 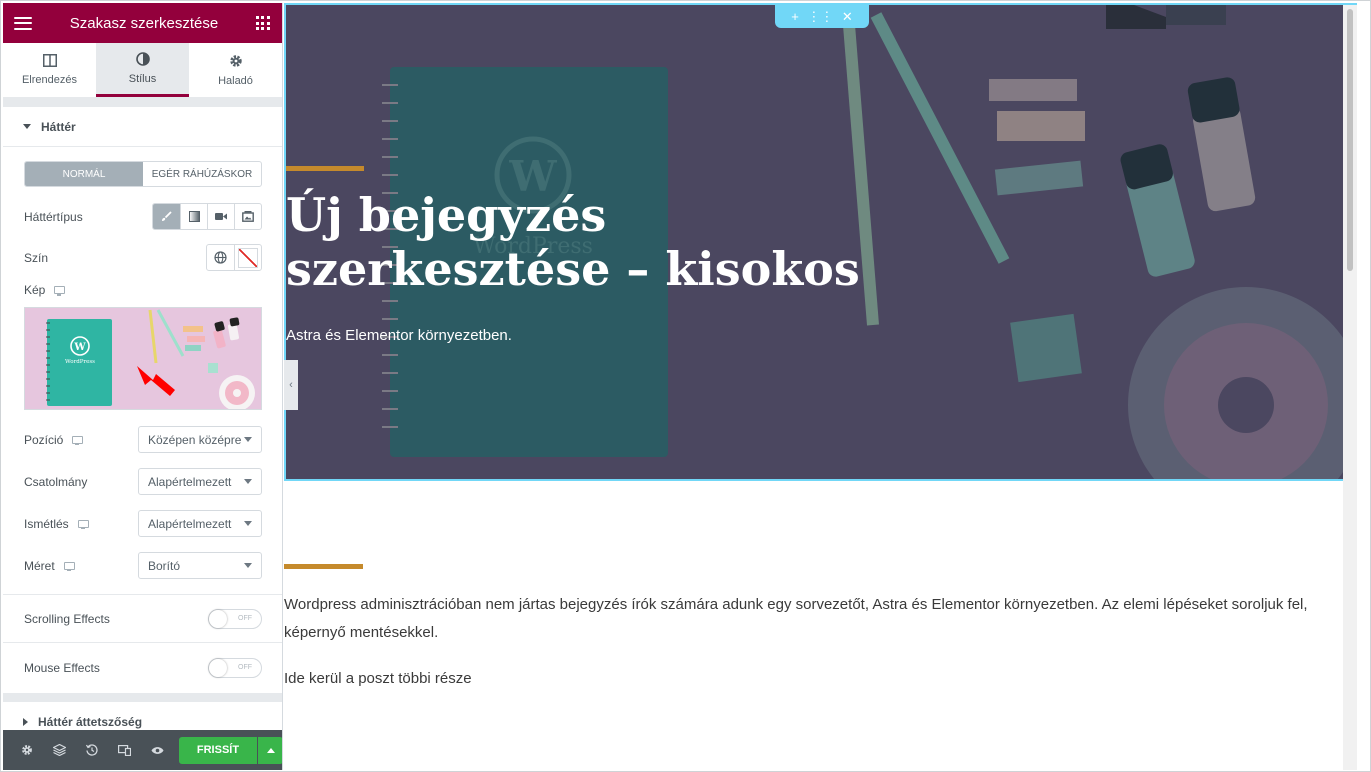 I want to click on color-picker-group, so click(x=234, y=257).